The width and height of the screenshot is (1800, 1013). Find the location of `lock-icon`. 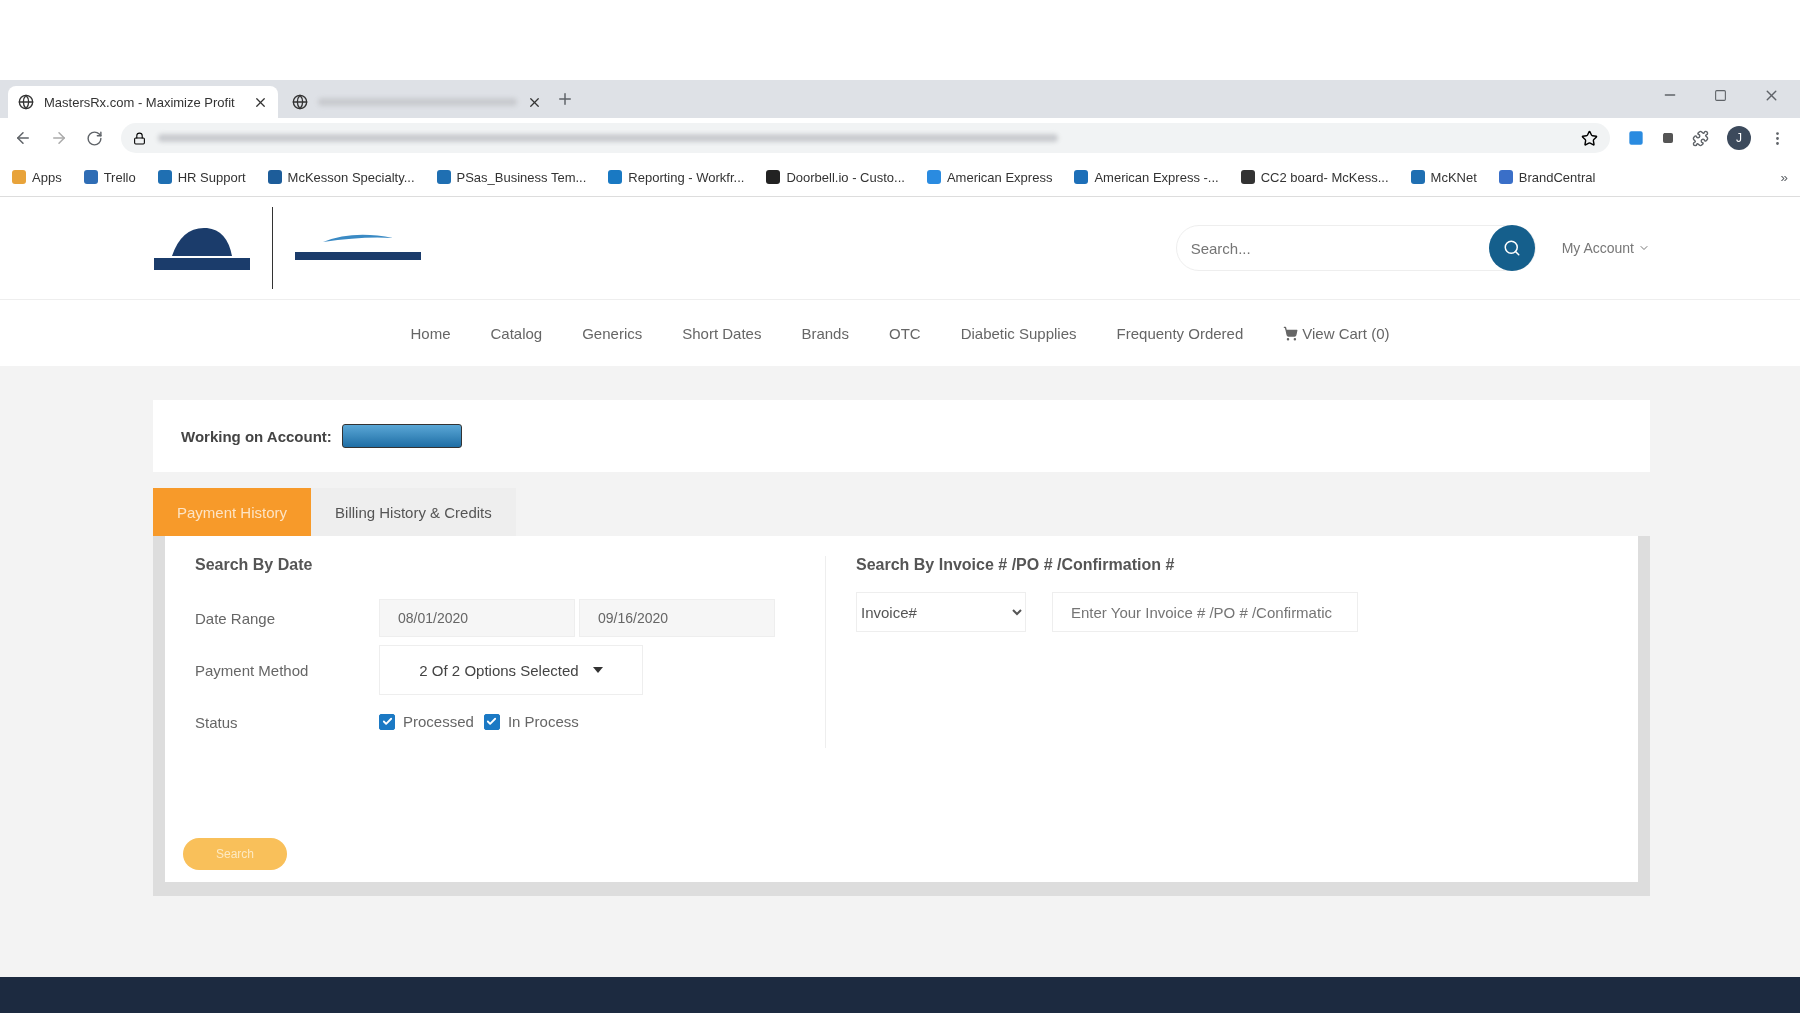

lock-icon is located at coordinates (139, 138).